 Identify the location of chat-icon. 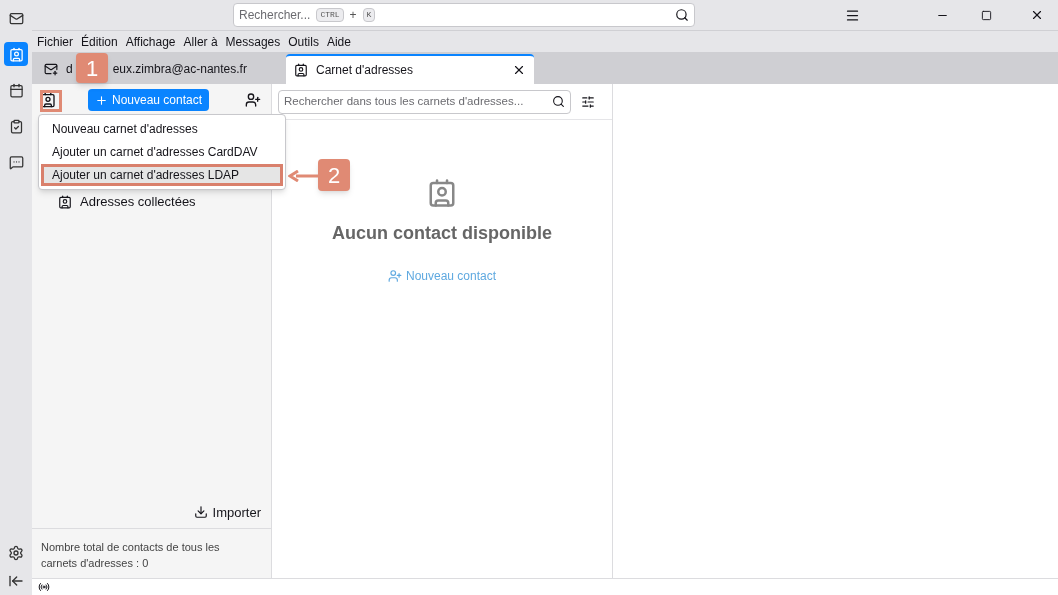
(16, 162).